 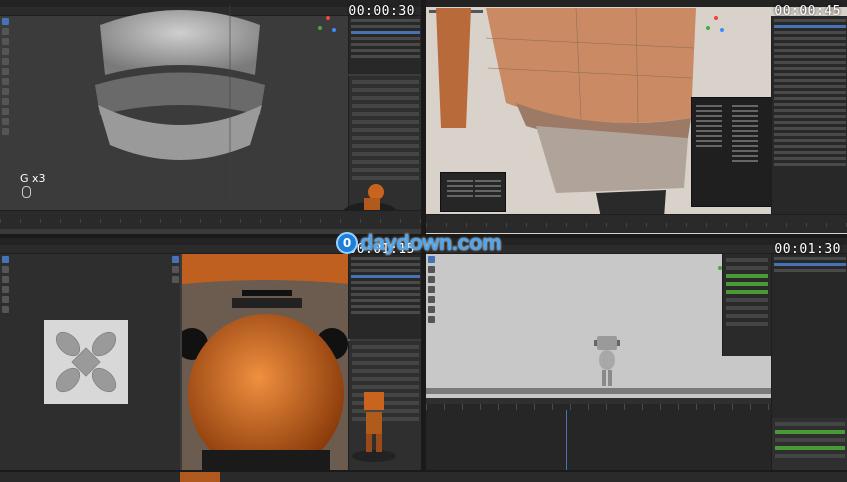 What do you see at coordinates (5, 121) in the screenshot?
I see `bevel-tool-icon` at bounding box center [5, 121].